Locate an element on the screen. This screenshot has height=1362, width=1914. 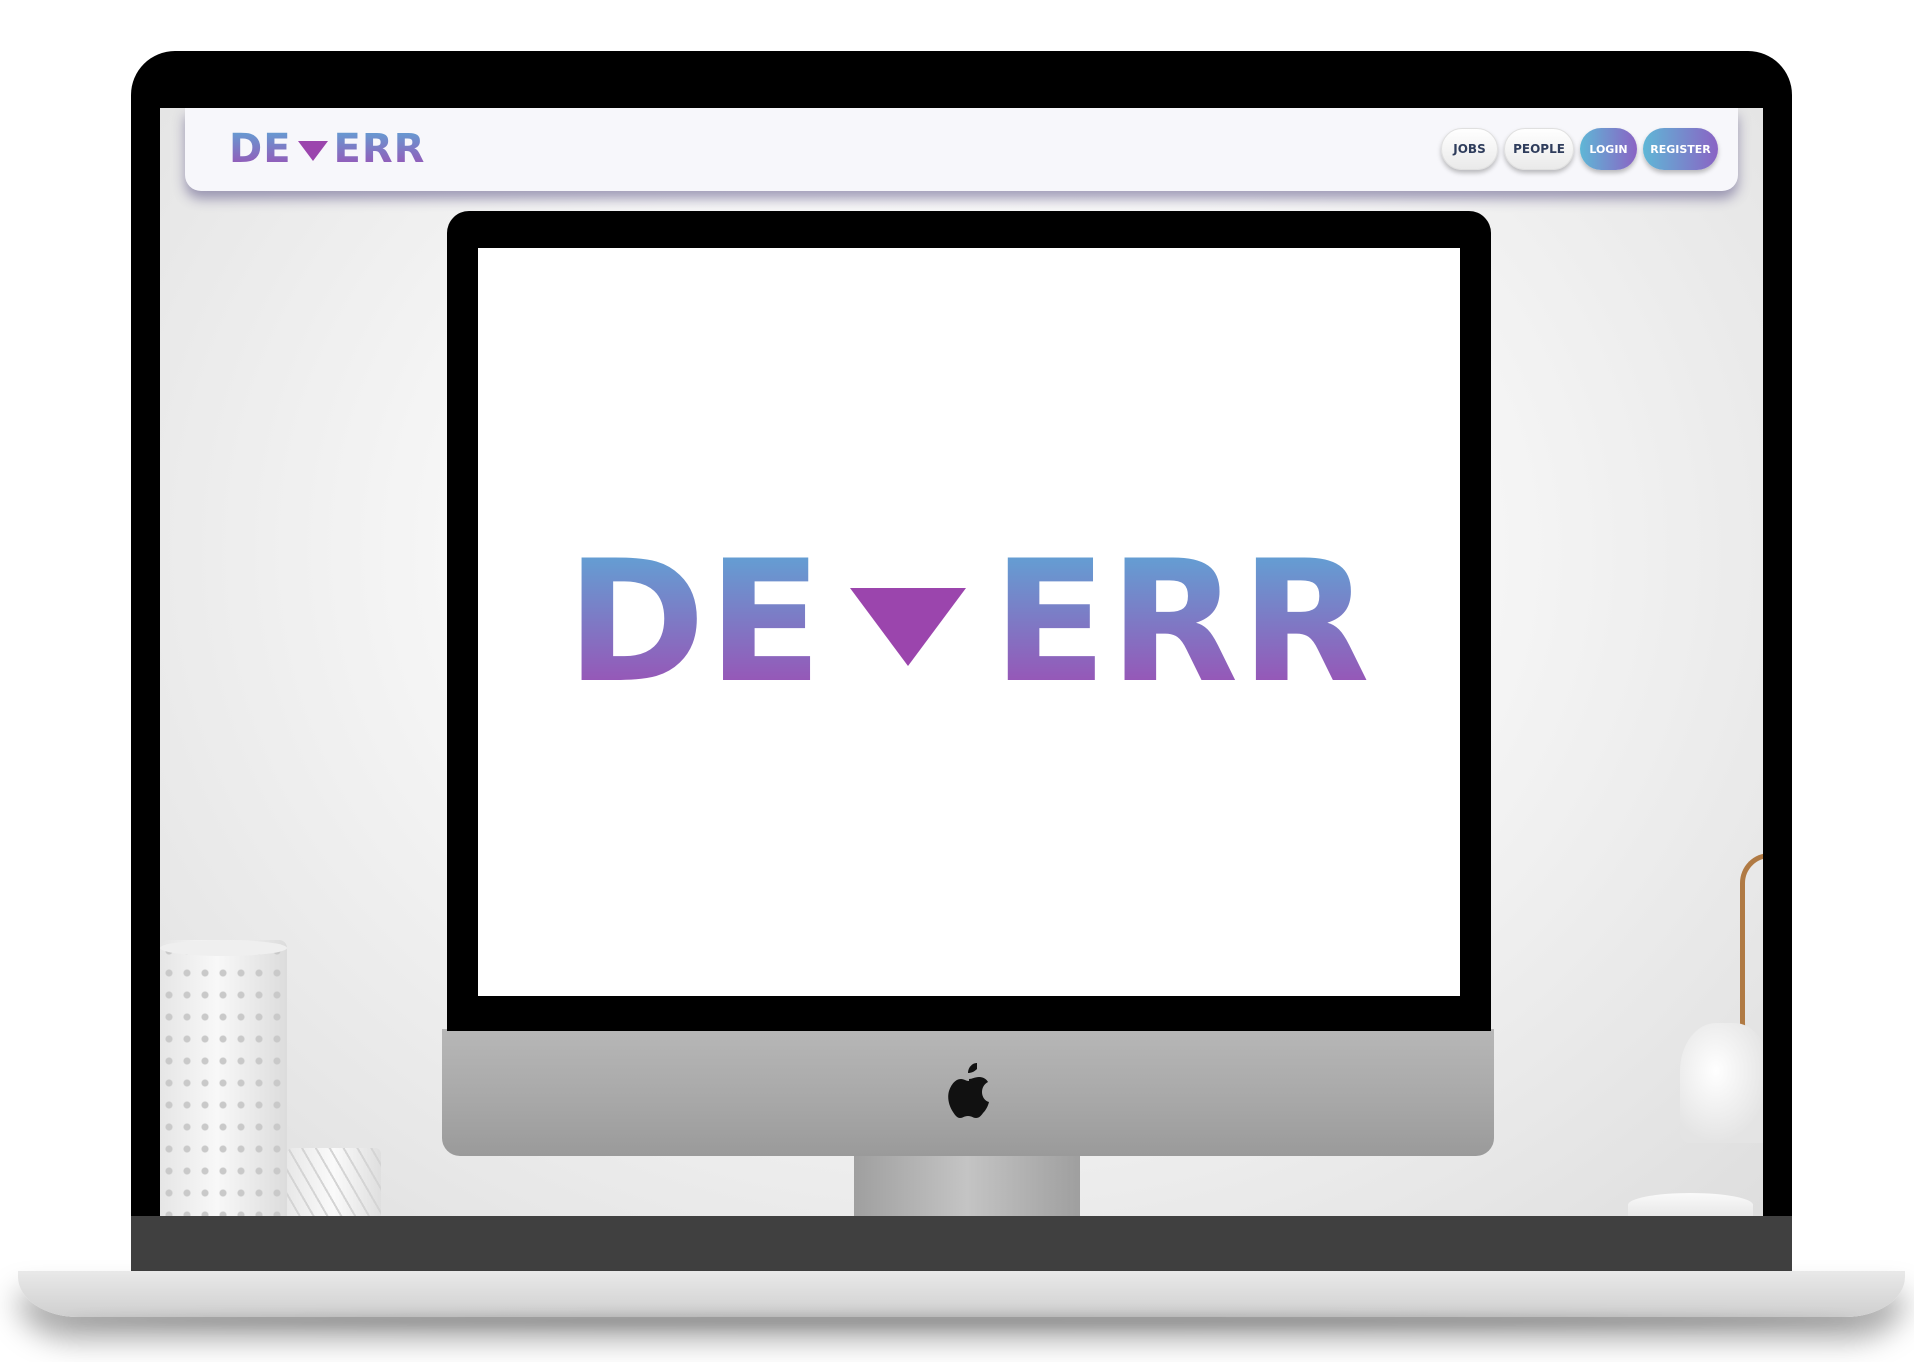
apple-icon is located at coordinates (968, 1090).